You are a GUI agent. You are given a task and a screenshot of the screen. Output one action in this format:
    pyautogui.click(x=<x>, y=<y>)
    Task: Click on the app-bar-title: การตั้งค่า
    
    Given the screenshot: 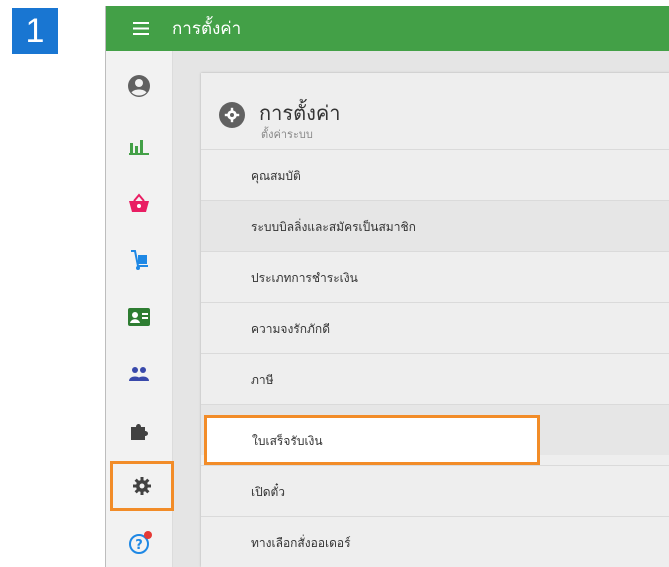 What is the action you would take?
    pyautogui.click(x=207, y=29)
    